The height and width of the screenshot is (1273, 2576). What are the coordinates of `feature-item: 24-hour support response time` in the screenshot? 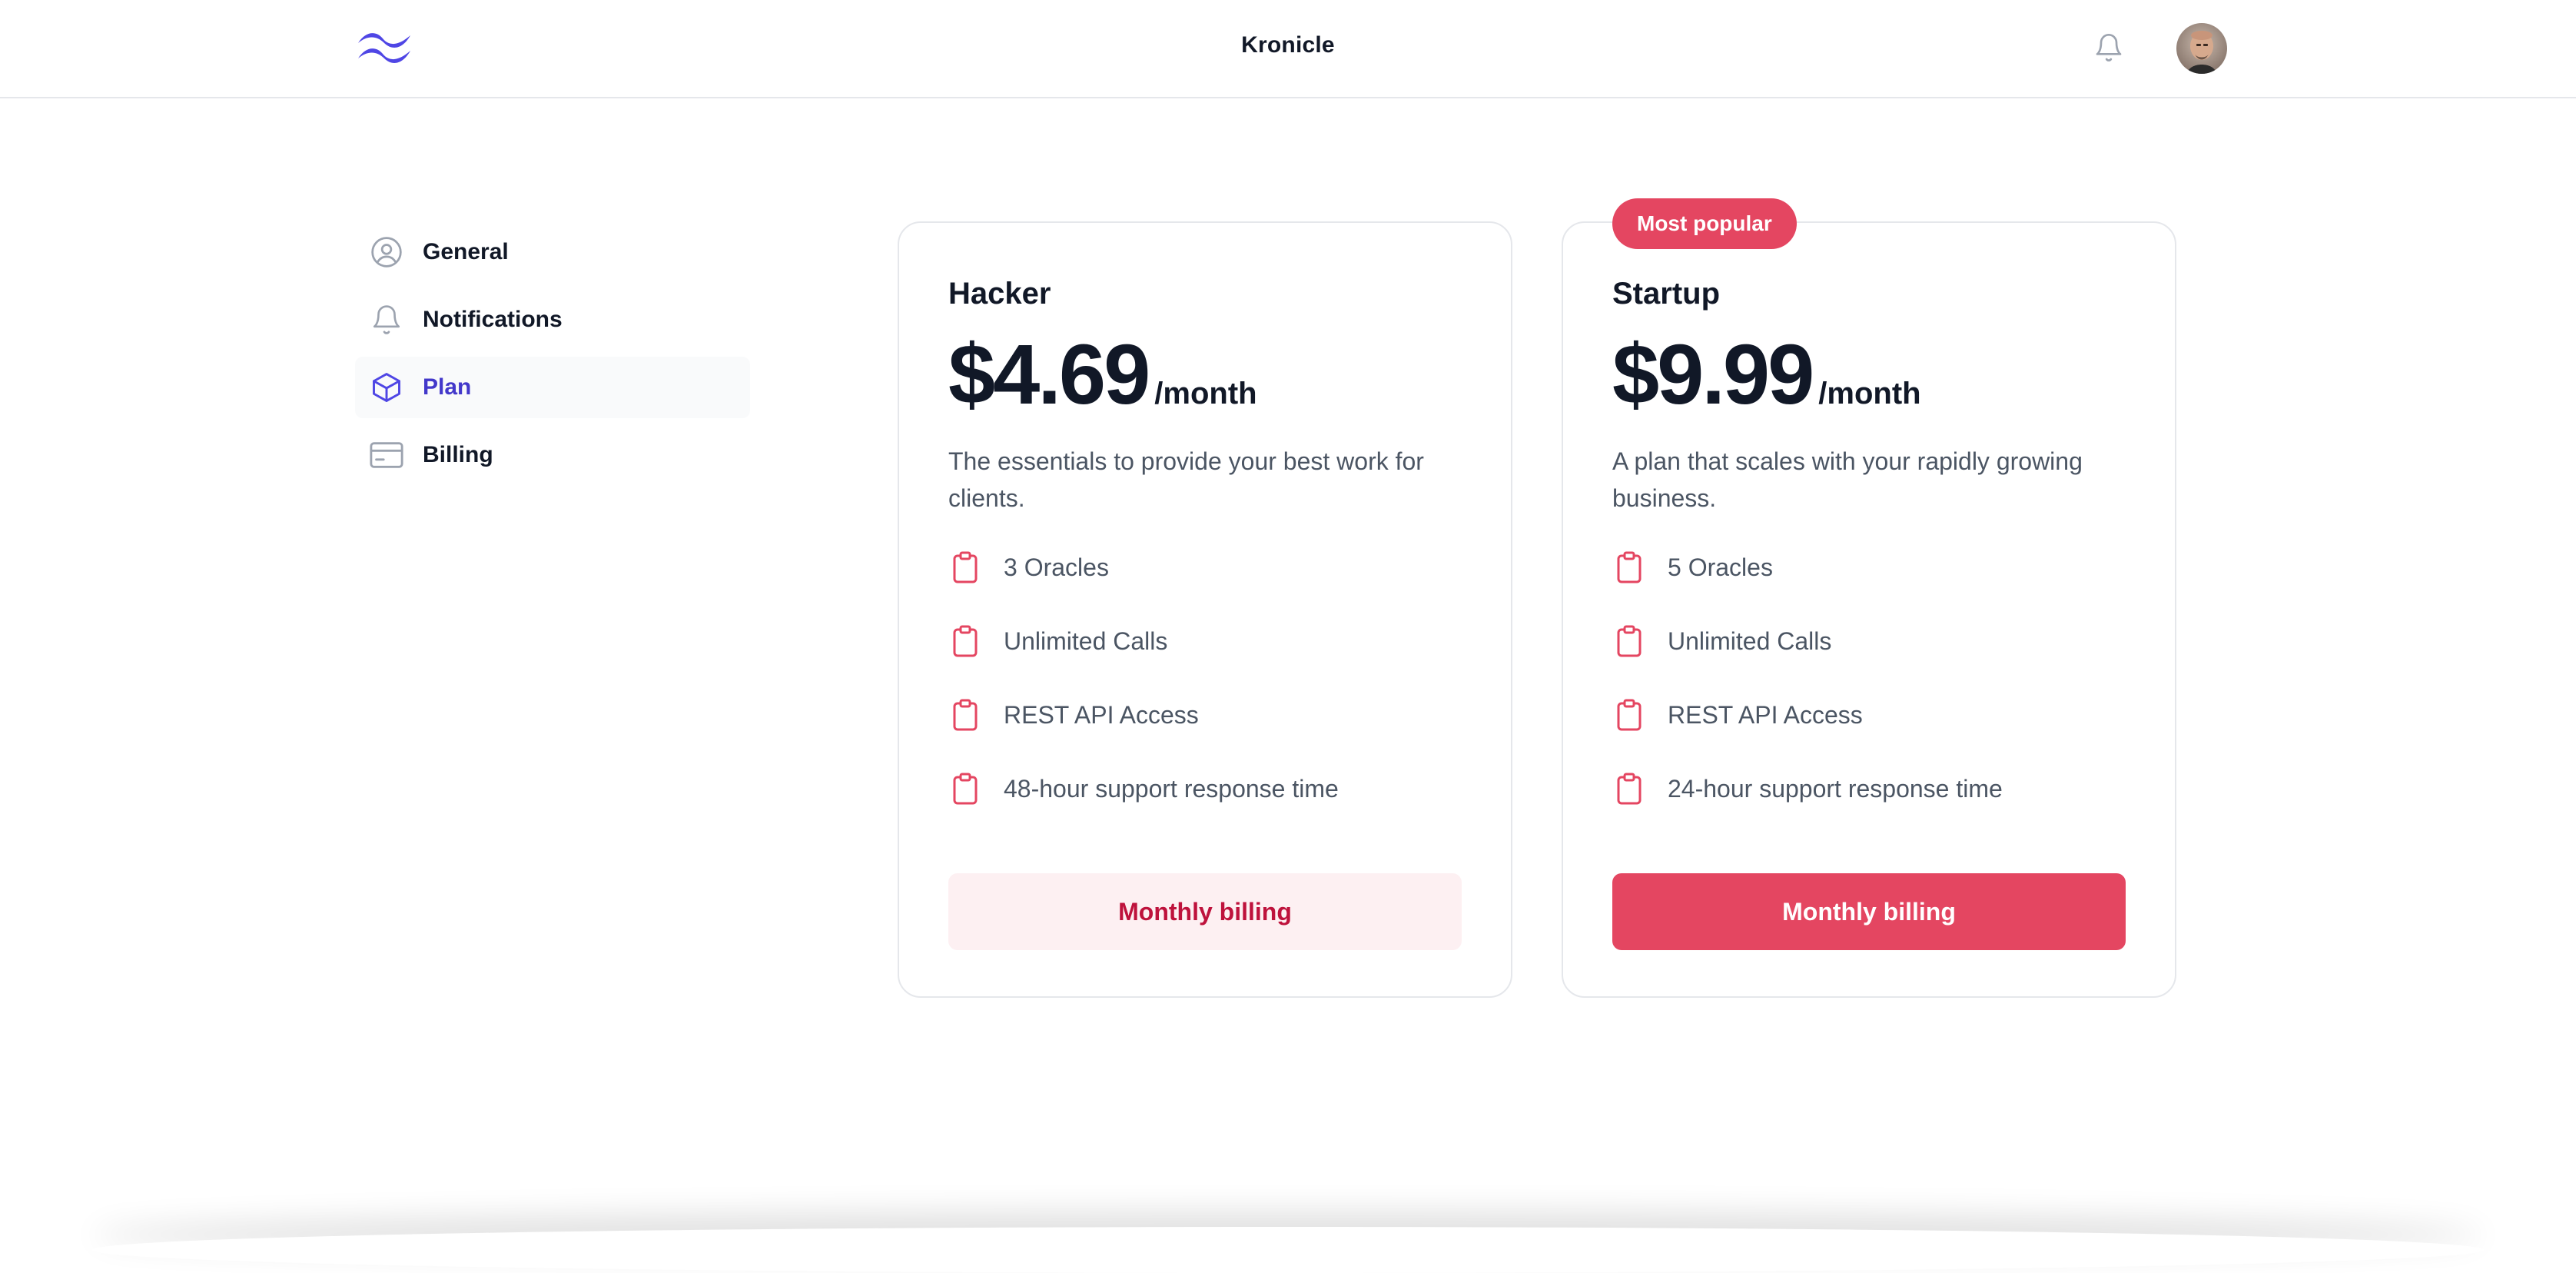 It's located at (1869, 788).